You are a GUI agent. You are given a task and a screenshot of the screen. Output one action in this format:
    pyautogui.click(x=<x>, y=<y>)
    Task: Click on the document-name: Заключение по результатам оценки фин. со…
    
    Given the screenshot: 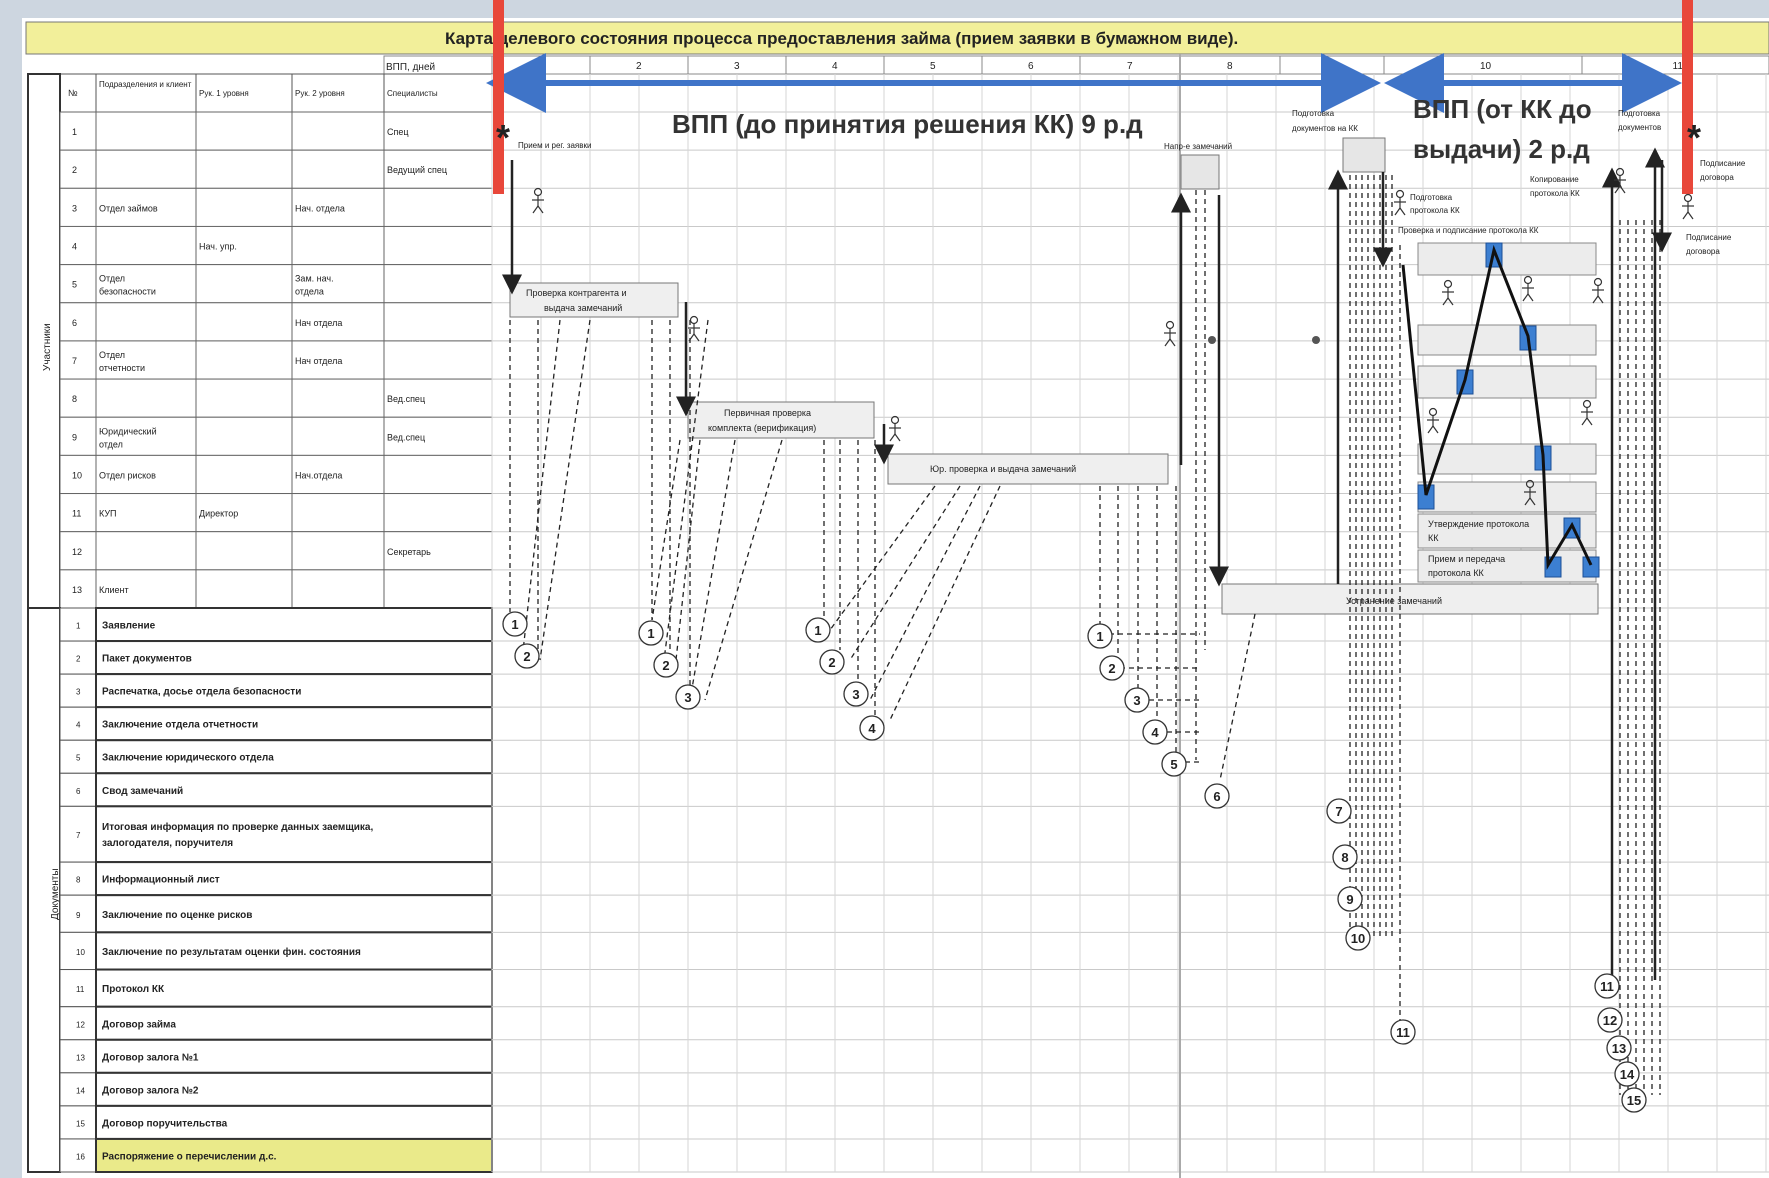 What is the action you would take?
    pyautogui.click(x=231, y=952)
    